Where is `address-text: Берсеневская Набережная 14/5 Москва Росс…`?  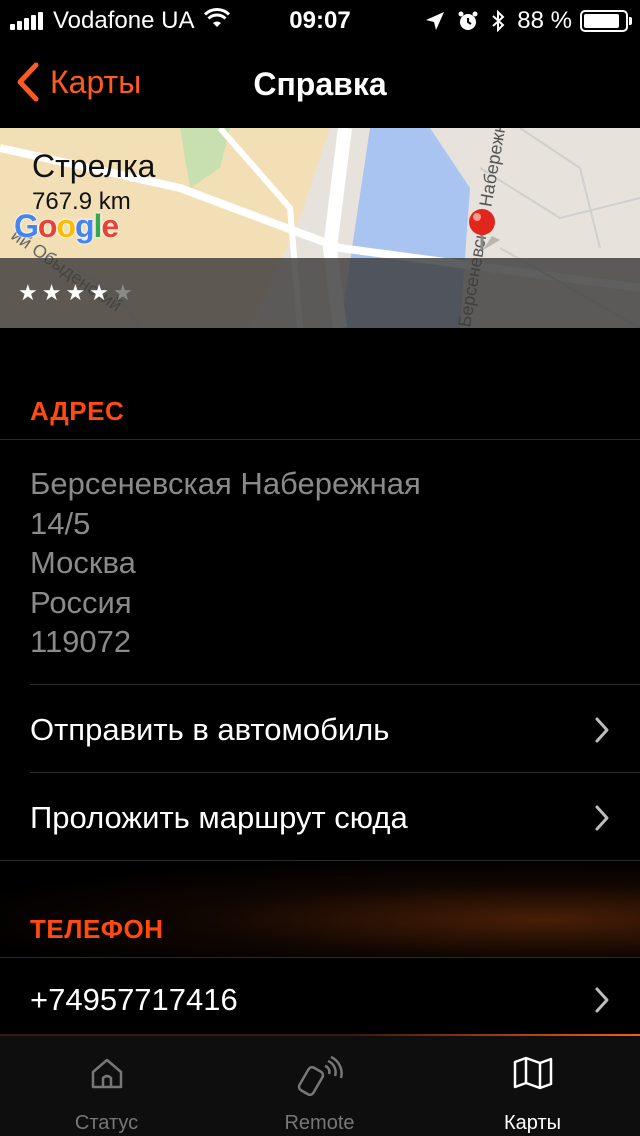
address-text: Берсеневская Набережная 14/5 Москва Росс… is located at coordinates (225, 563).